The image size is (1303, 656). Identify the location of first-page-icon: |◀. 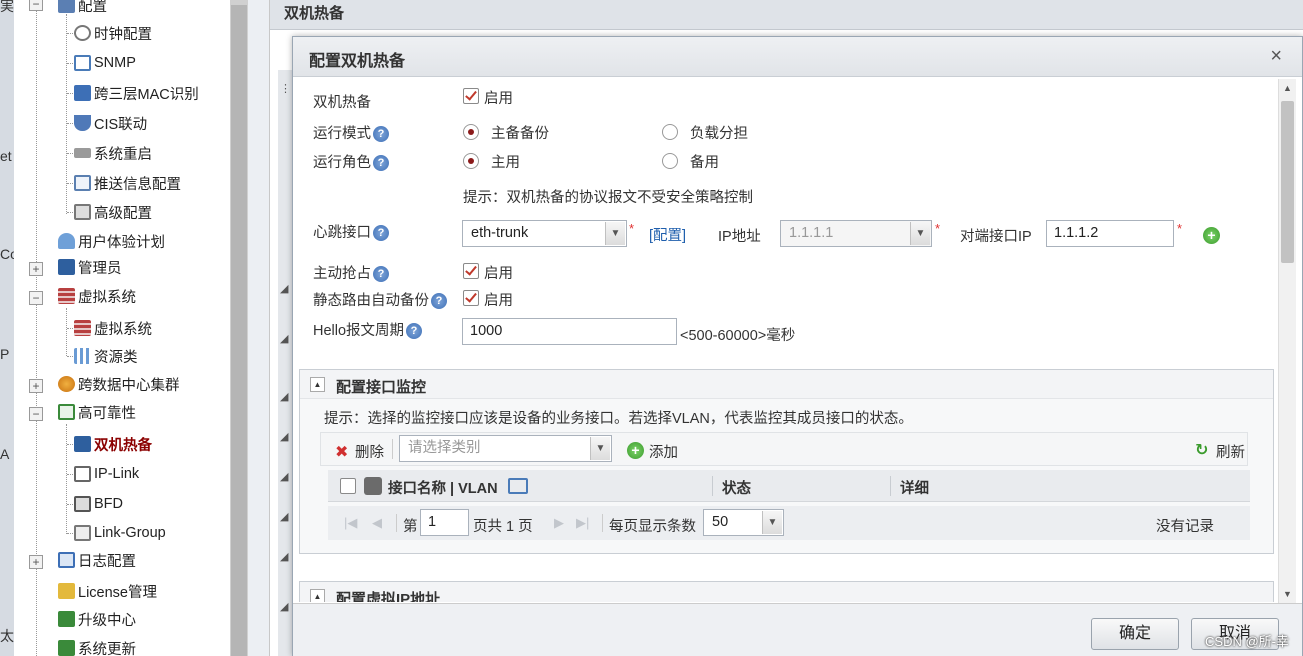
(350, 523).